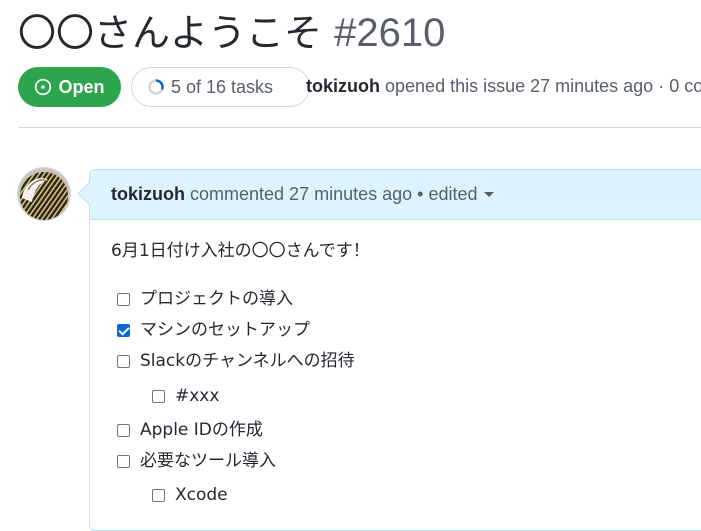  I want to click on issue-opened-text: opened this issue 27 minutes ago · 0 co, so click(543, 86).